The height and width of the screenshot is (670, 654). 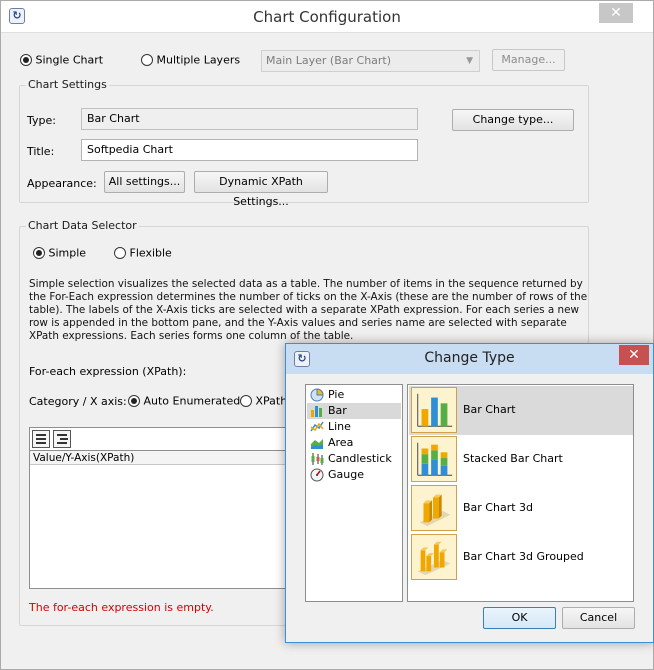 I want to click on gauge-chart-icon, so click(x=317, y=475).